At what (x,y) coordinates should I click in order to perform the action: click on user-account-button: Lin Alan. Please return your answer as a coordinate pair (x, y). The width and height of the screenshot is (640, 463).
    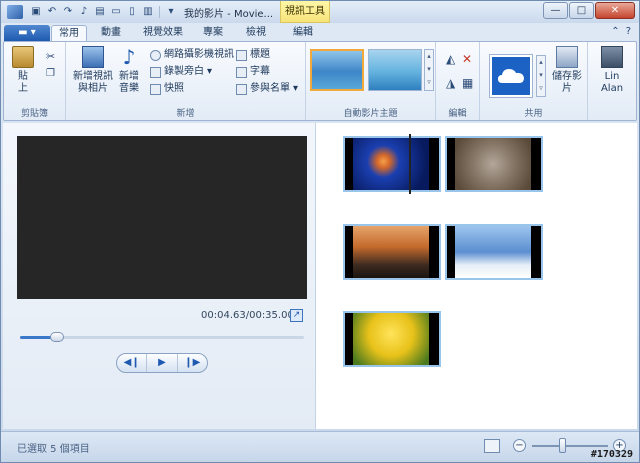
    Looking at the image, I should click on (612, 70).